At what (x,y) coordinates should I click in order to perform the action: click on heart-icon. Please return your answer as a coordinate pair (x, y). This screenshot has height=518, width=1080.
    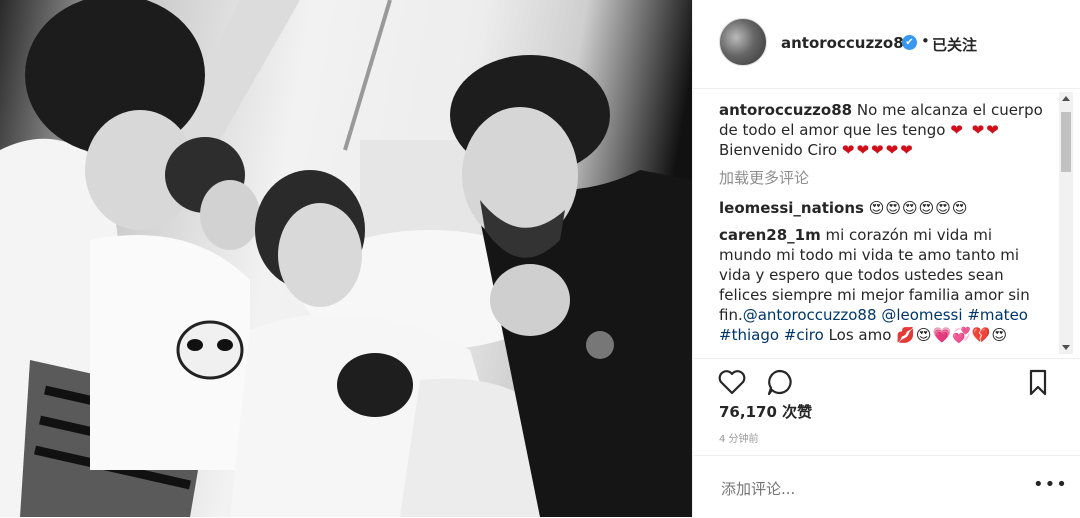
    Looking at the image, I should click on (732, 382).